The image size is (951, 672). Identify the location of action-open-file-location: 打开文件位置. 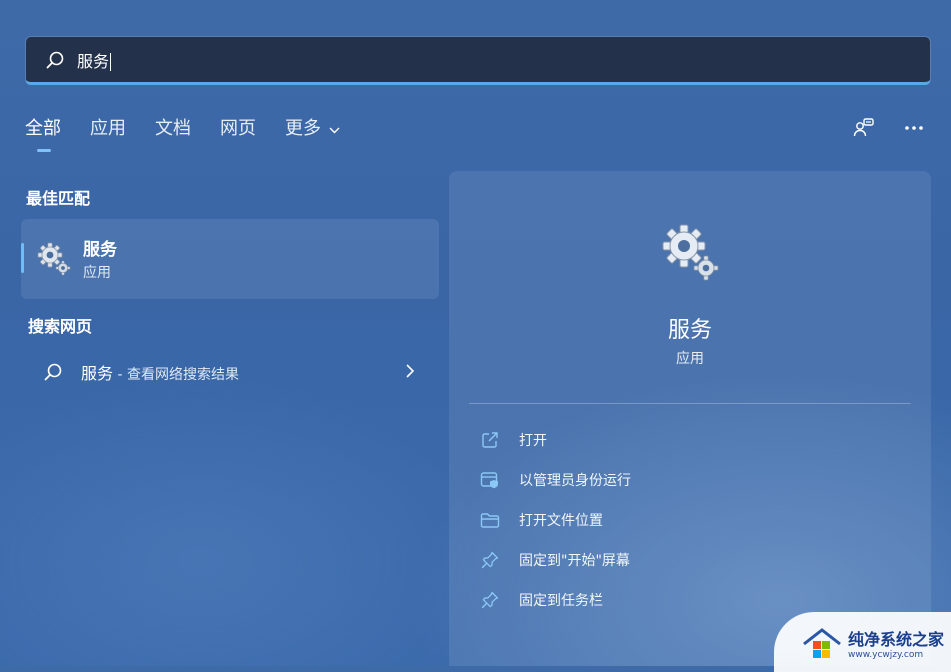
(541, 520).